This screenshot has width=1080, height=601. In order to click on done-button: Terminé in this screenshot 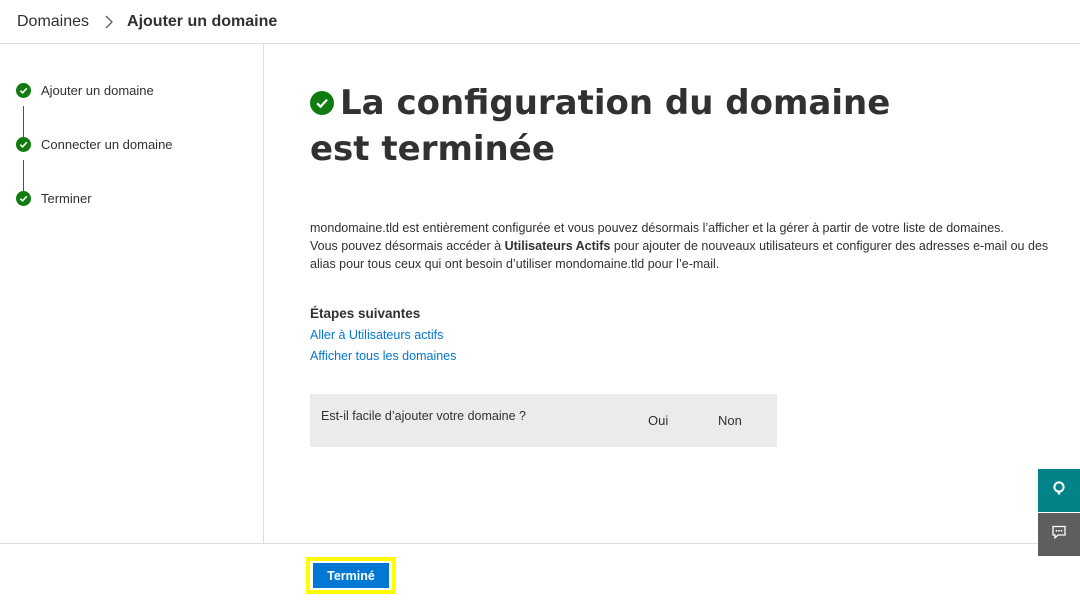, I will do `click(351, 575)`.